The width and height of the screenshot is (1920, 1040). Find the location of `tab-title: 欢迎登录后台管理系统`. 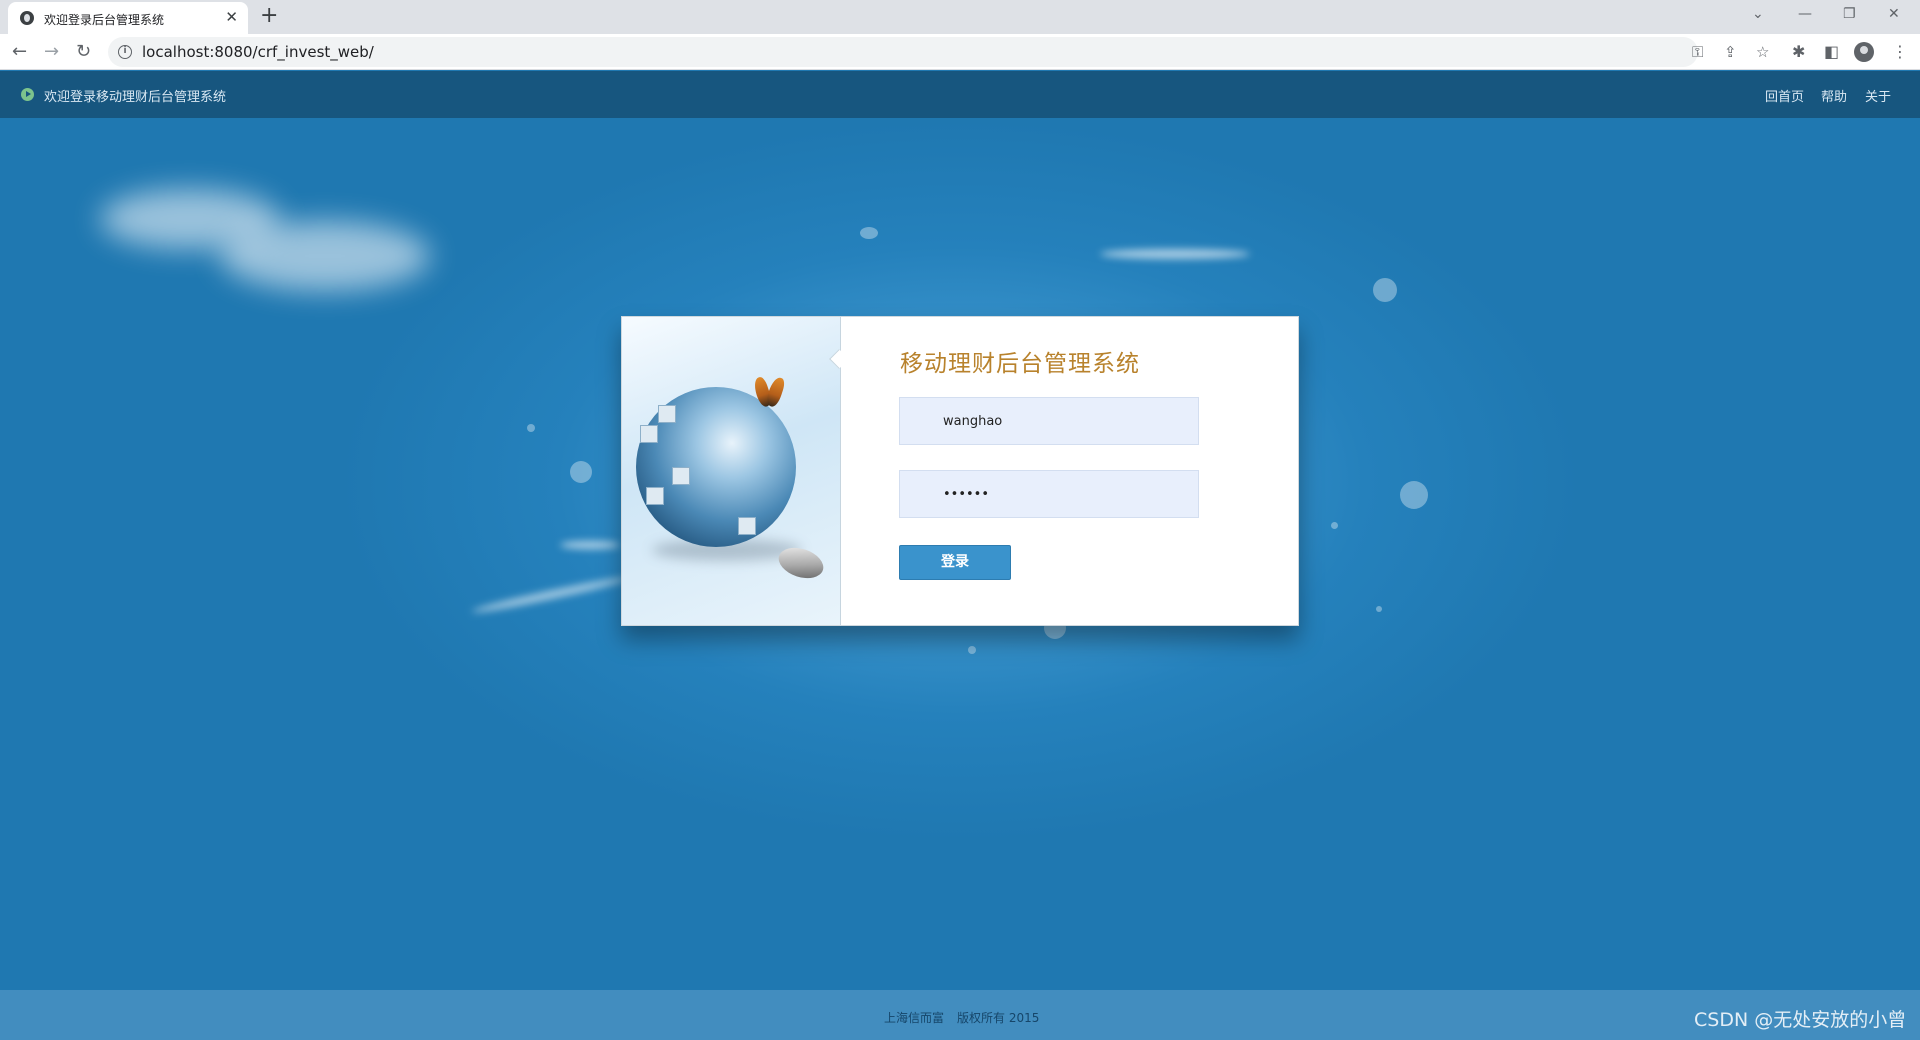

tab-title: 欢迎登录后台管理系统 is located at coordinates (104, 20).